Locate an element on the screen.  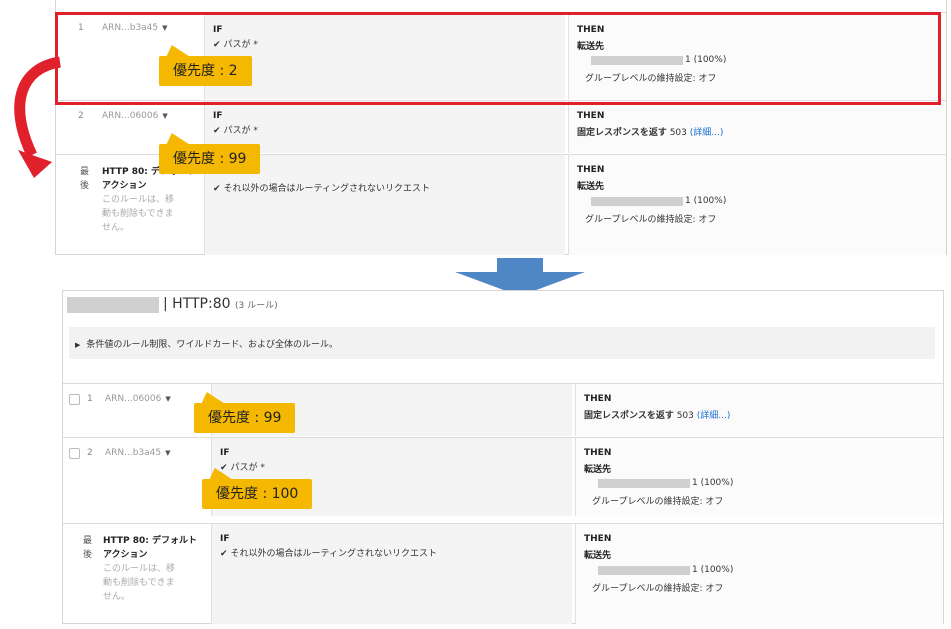
info-banner: ▶ 条件値のルール制限、ワイルドカード、および全体のルール。 is located at coordinates (502, 343).